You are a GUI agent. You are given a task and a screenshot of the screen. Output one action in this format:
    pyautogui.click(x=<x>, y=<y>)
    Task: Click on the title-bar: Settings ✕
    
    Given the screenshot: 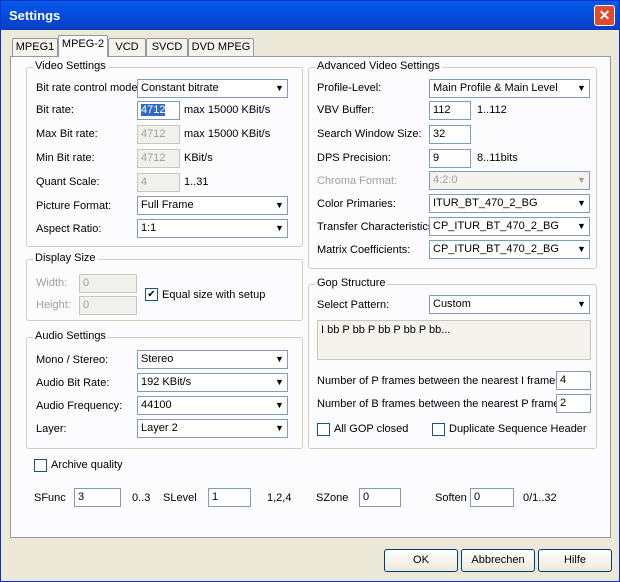 What is the action you would take?
    pyautogui.click(x=310, y=15)
    